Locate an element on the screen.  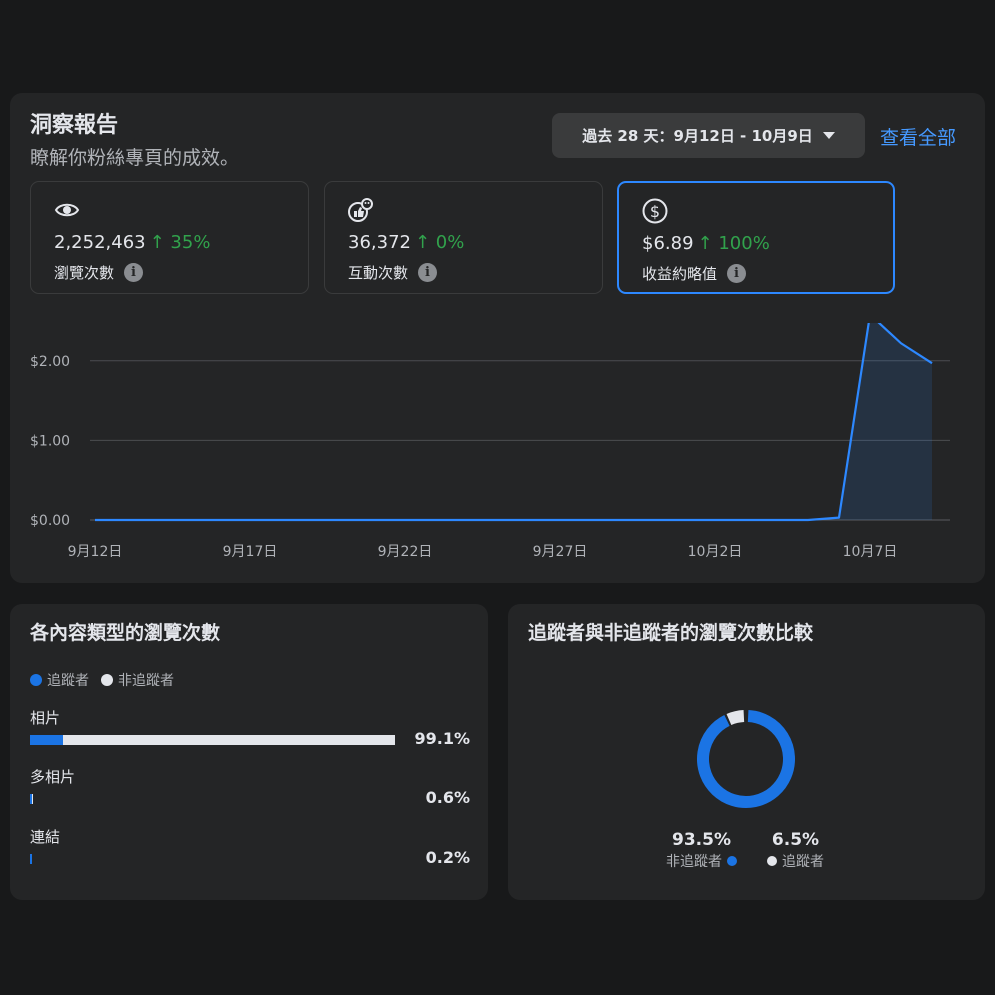
metric-value: 36,372 ↑ 0% is located at coordinates (406, 242).